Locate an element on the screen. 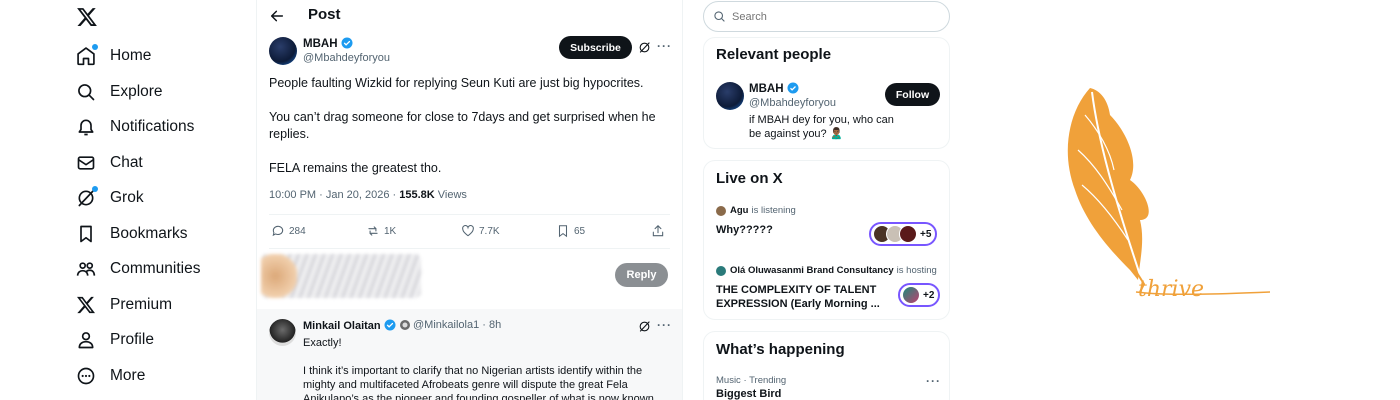  back-arrow-icon is located at coordinates (277, 16).